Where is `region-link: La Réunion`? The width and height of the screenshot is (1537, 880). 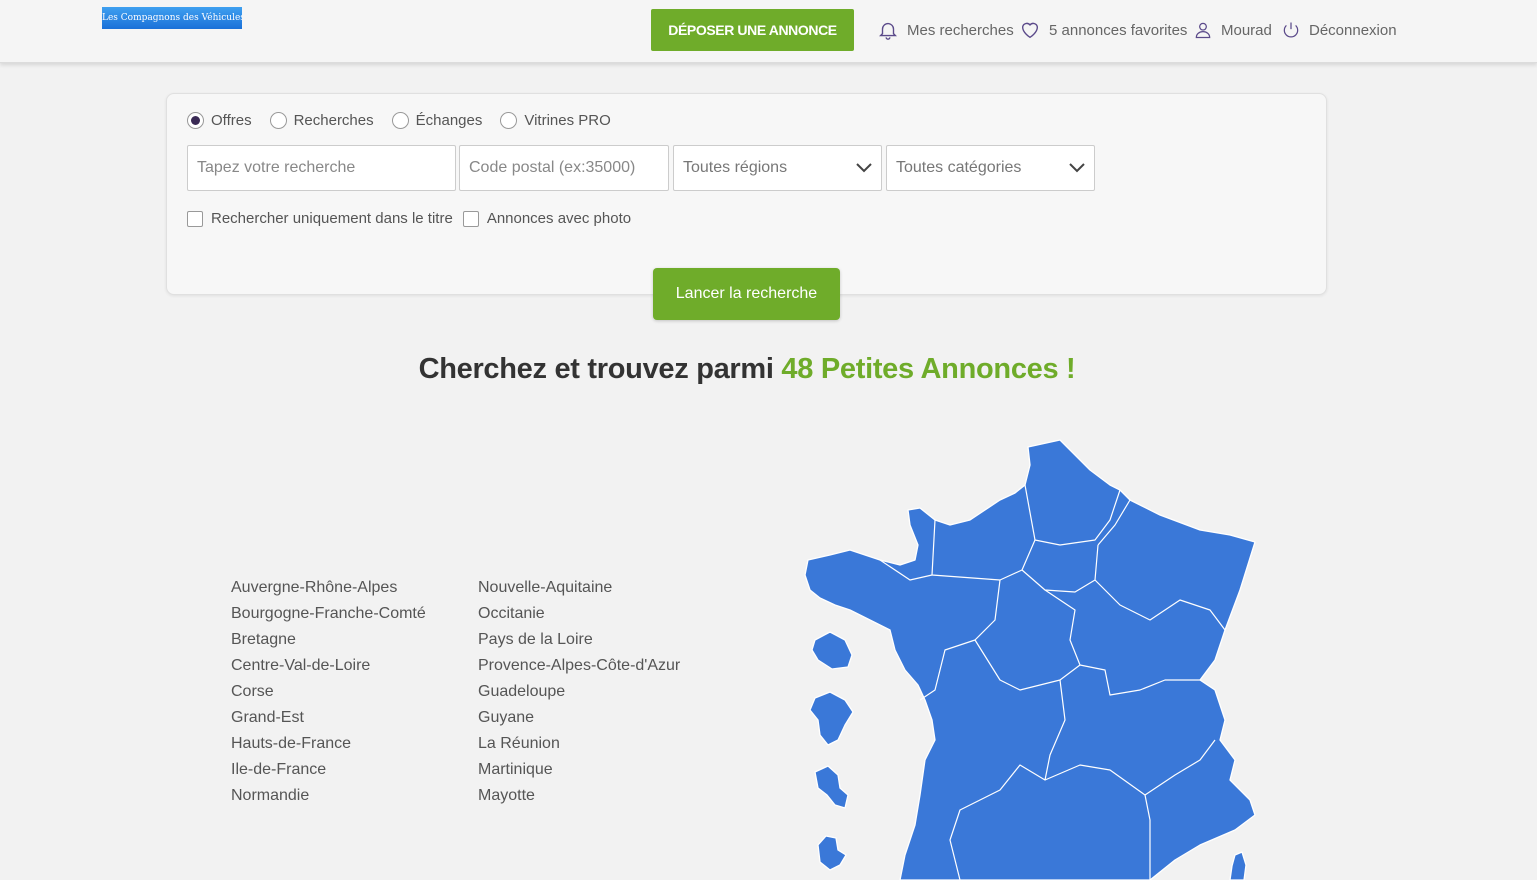 region-link: La Réunion is located at coordinates (579, 744).